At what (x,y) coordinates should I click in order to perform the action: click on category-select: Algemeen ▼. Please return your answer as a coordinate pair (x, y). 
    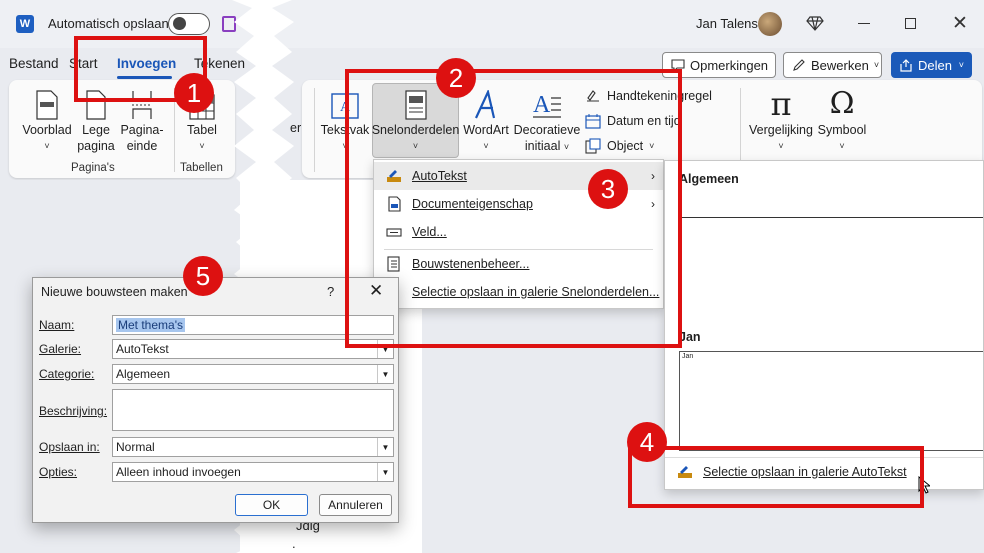
    Looking at the image, I should click on (253, 374).